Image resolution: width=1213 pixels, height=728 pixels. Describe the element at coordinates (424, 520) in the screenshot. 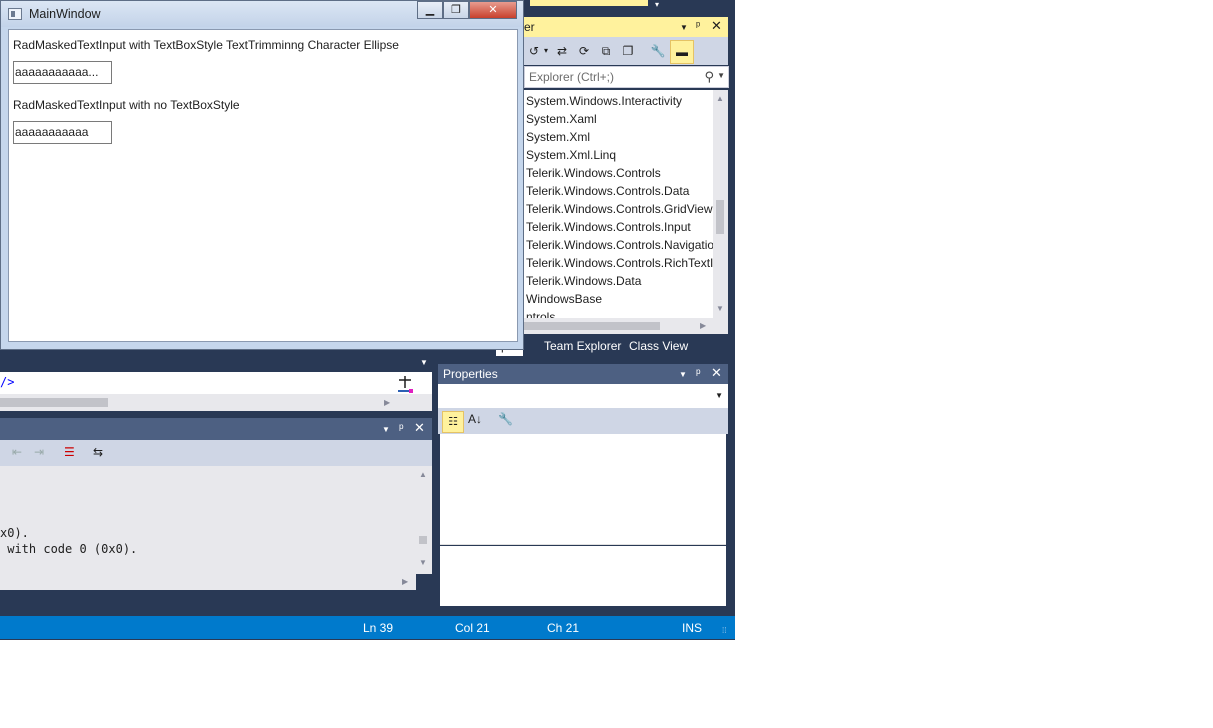

I see `output-vertical-scrollbar: ▲ ▼` at that location.